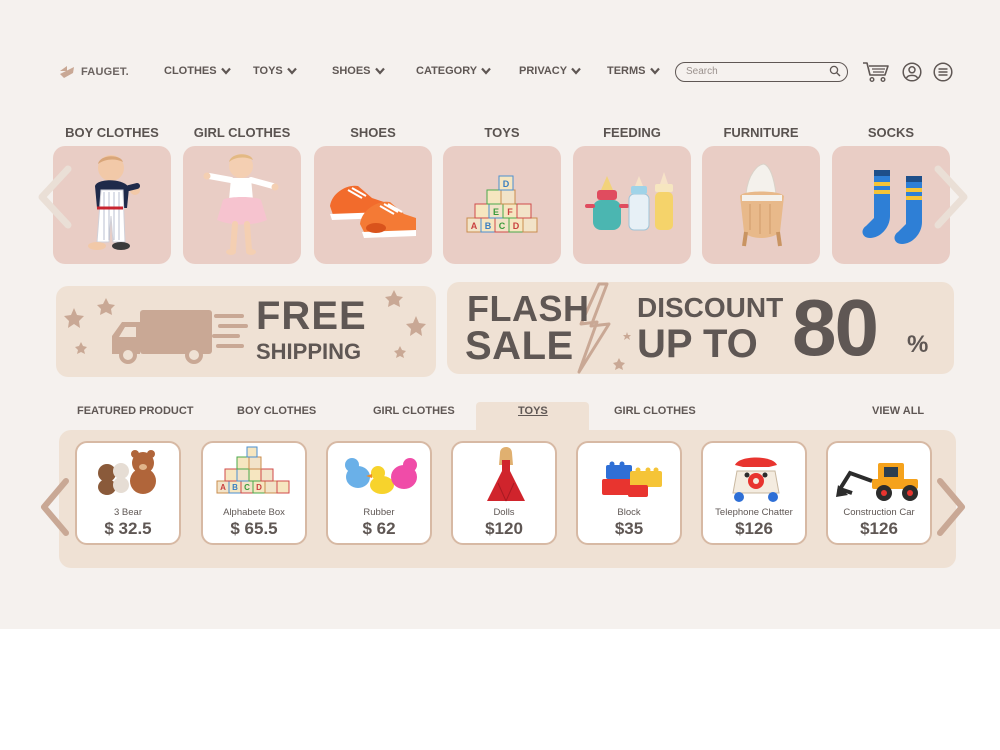  I want to click on alphabet-blocks-photo-icon: A B C D, so click(253, 470).